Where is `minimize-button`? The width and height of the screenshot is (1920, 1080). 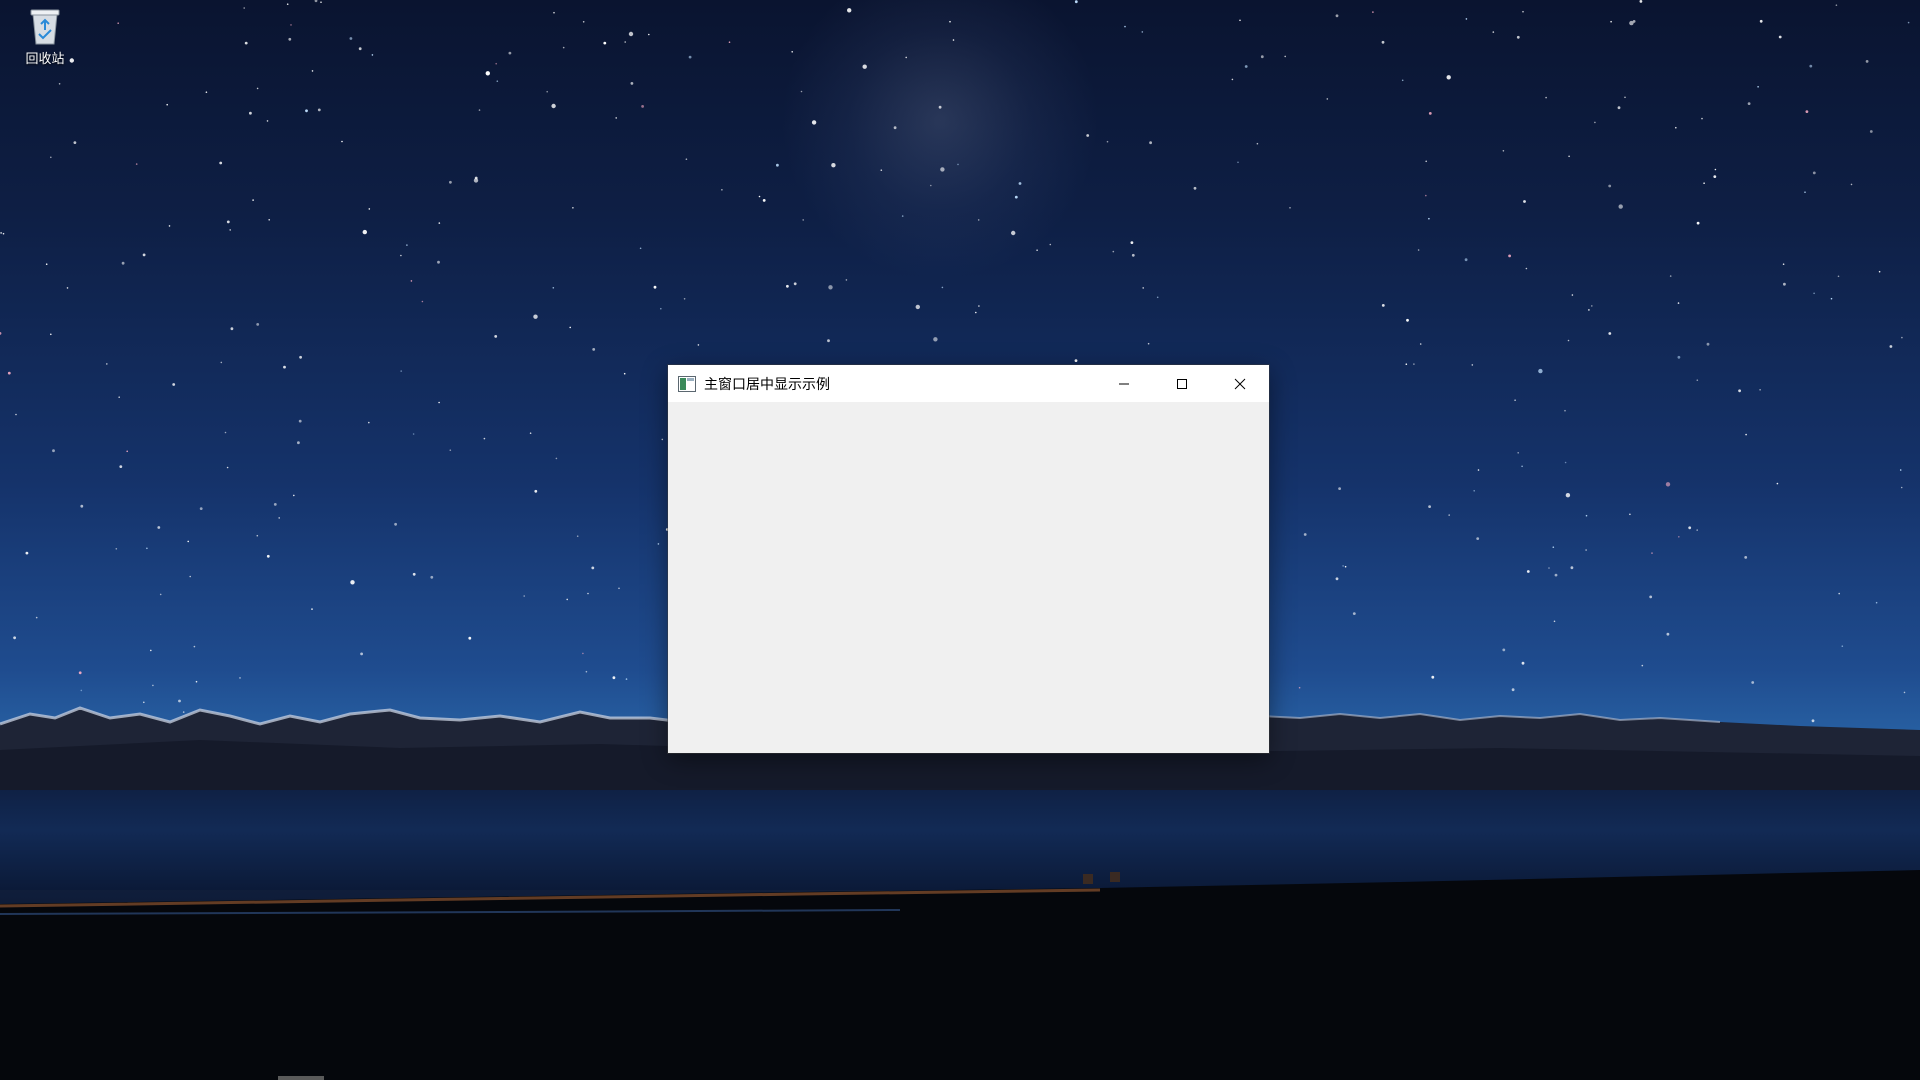 minimize-button is located at coordinates (1124, 383).